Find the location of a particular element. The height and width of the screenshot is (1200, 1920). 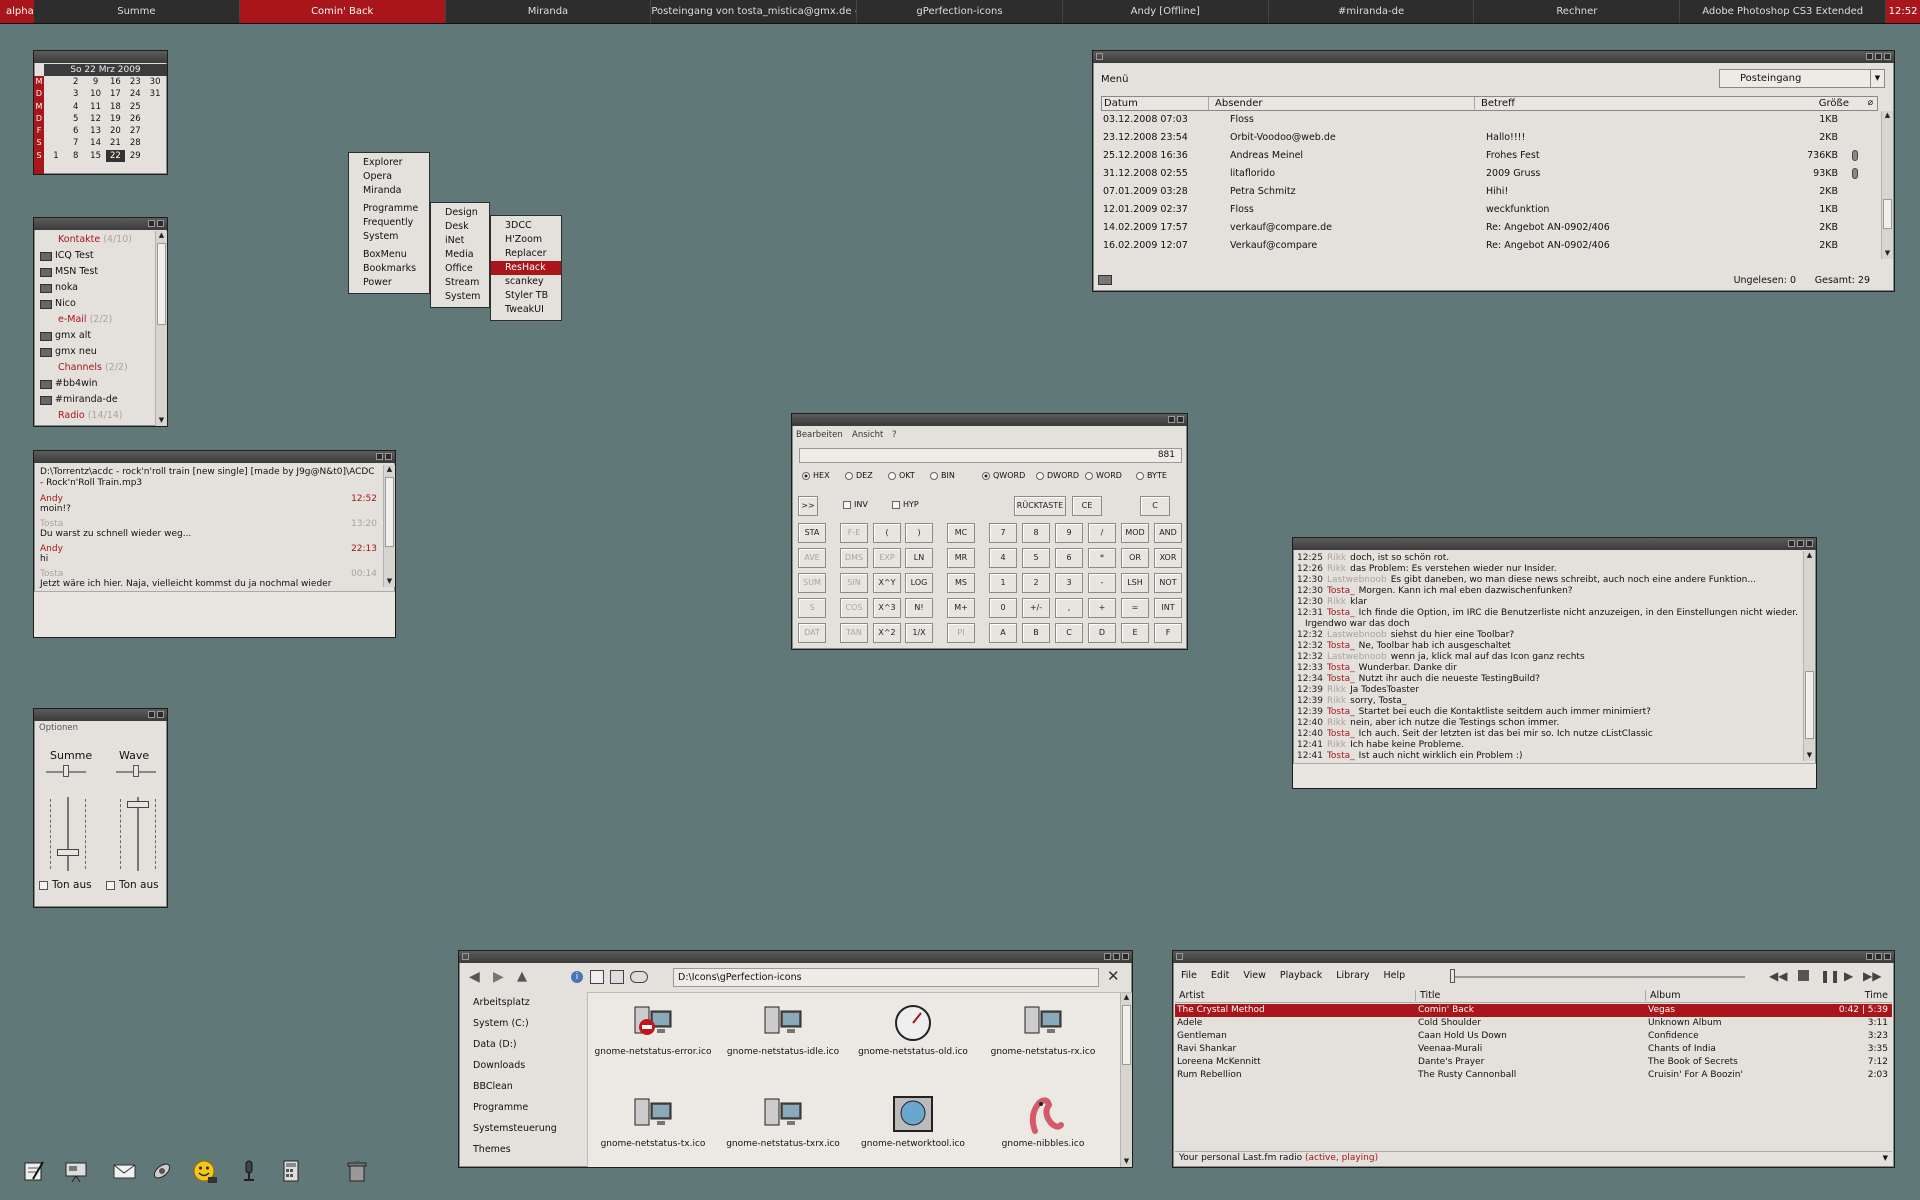

calendar-day: 13 is located at coordinates (96, 131).